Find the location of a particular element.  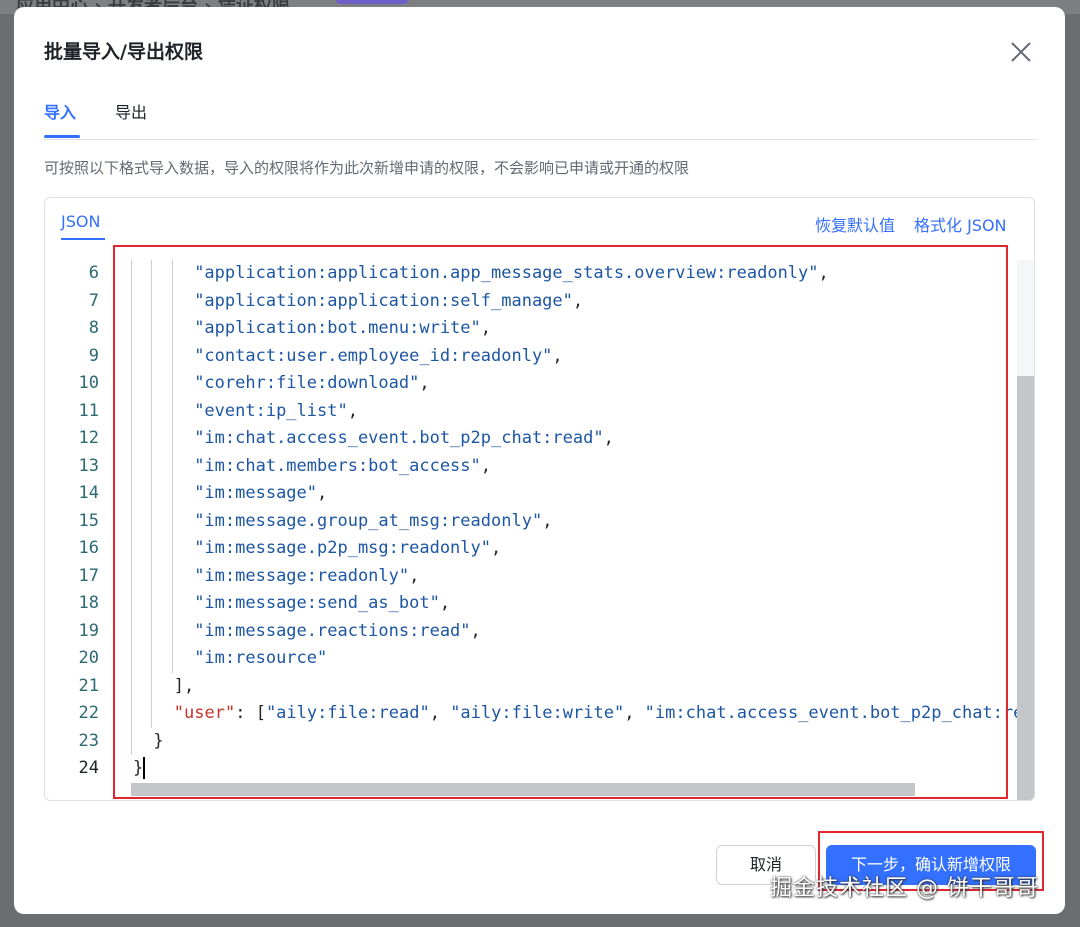

line-number: 9 is located at coordinates (93, 355).